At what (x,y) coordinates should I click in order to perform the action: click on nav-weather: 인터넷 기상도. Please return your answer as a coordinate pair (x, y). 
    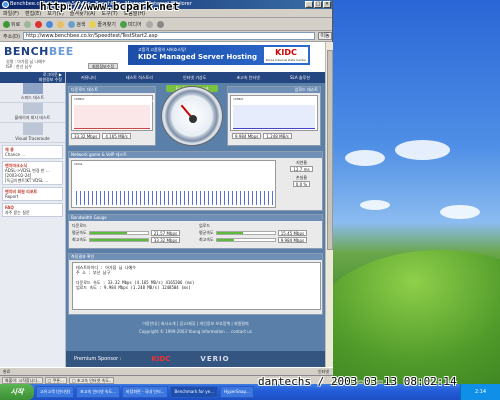
    Looking at the image, I should click on (194, 78).